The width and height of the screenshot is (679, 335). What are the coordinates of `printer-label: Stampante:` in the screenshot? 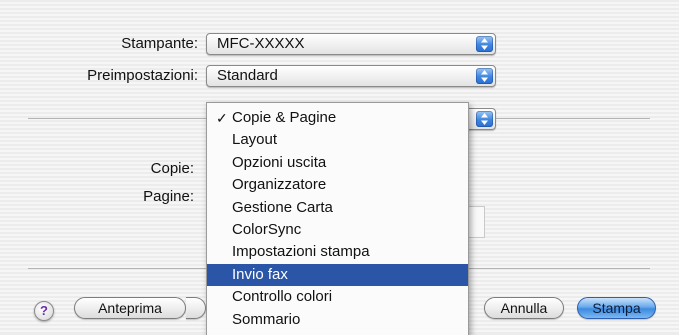 It's located at (159, 43).